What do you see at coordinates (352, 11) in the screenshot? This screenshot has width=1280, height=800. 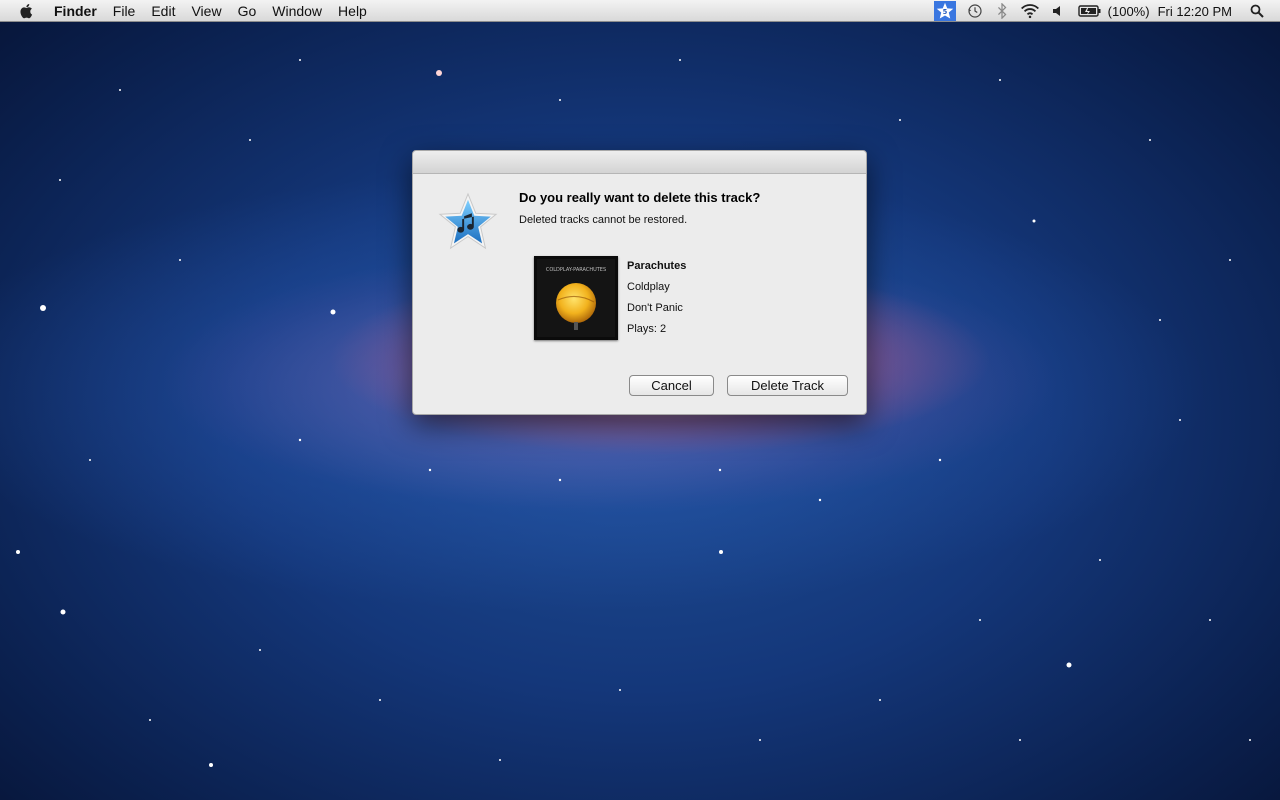 I see `menu-help: Help` at bounding box center [352, 11].